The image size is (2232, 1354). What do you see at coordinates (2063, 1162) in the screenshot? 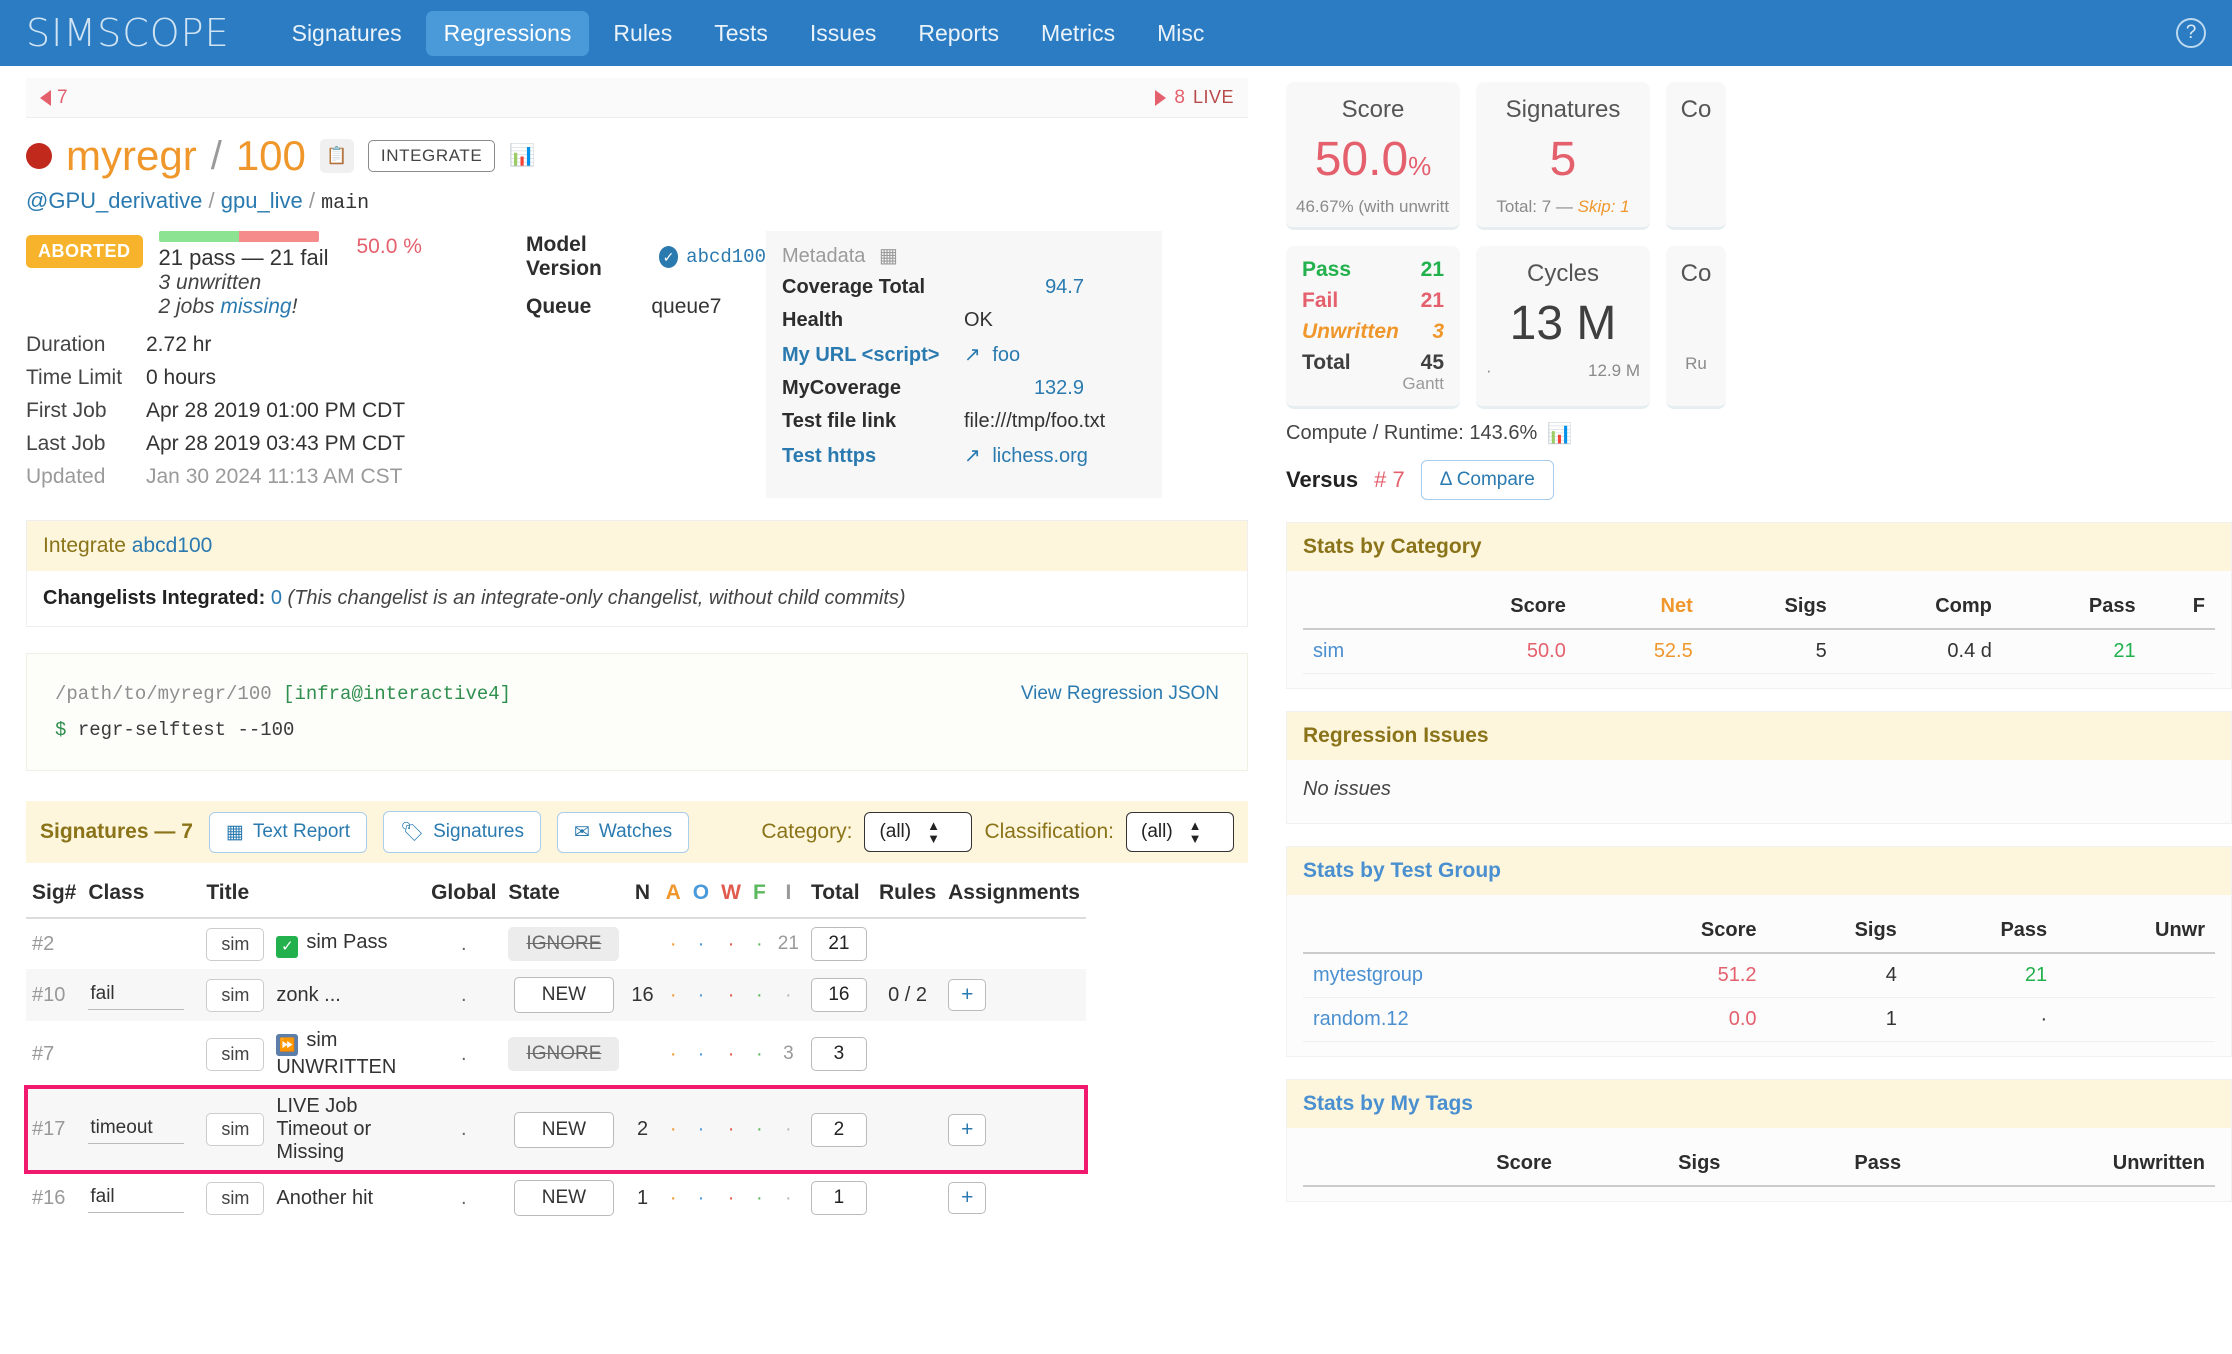
I see `tag-col-unwritten: Unwritten` at bounding box center [2063, 1162].